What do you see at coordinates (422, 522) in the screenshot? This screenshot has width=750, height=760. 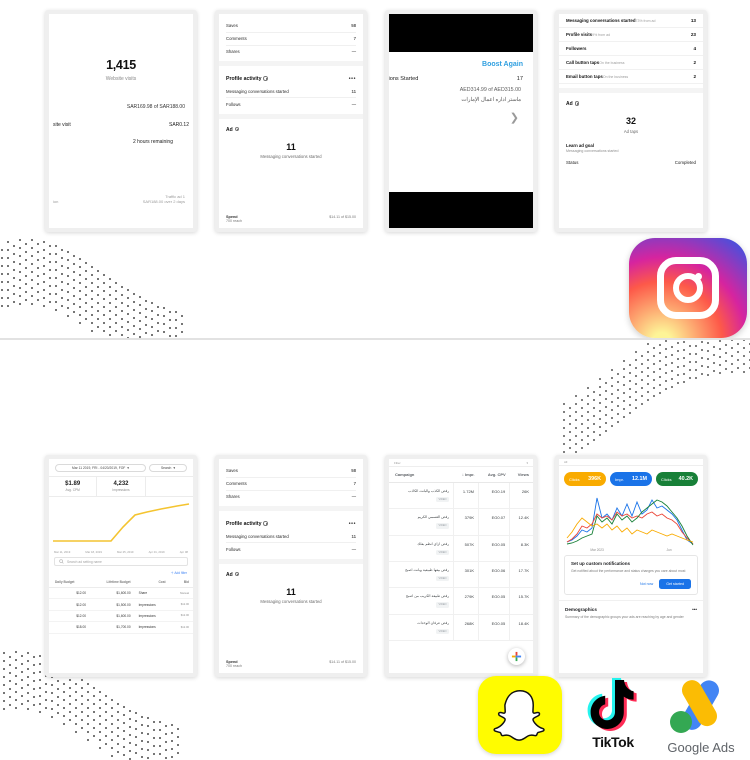 I see `cell-campaign-name: رفض القسمي الكريم VIDEO` at bounding box center [422, 522].